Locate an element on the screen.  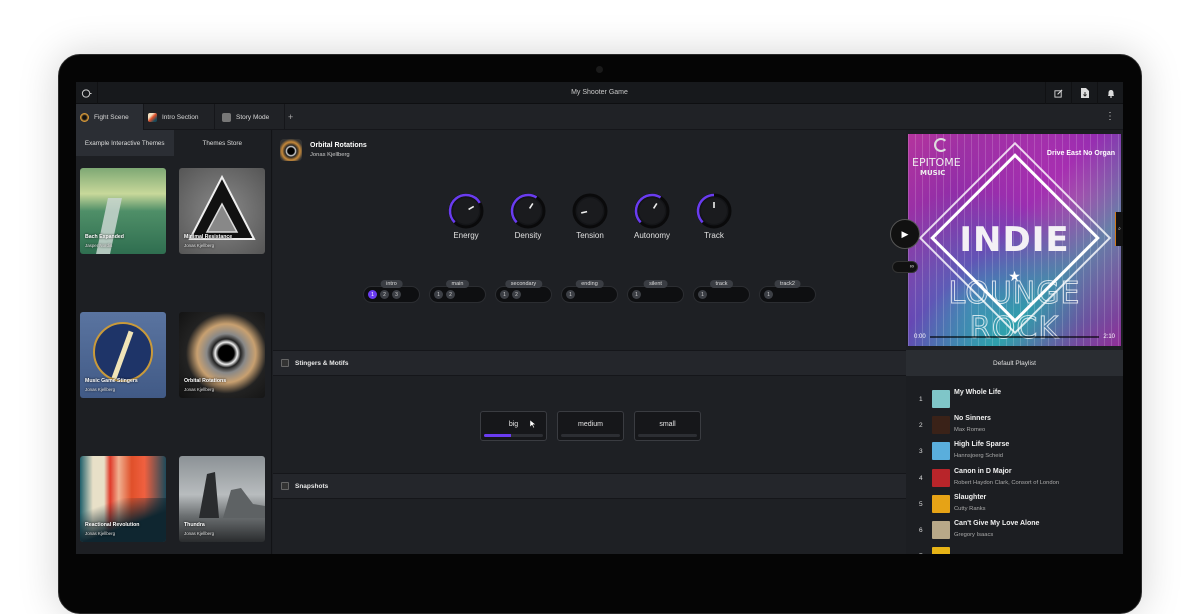
snapshots-section-header: Snapshots is located at coordinates (589, 486).